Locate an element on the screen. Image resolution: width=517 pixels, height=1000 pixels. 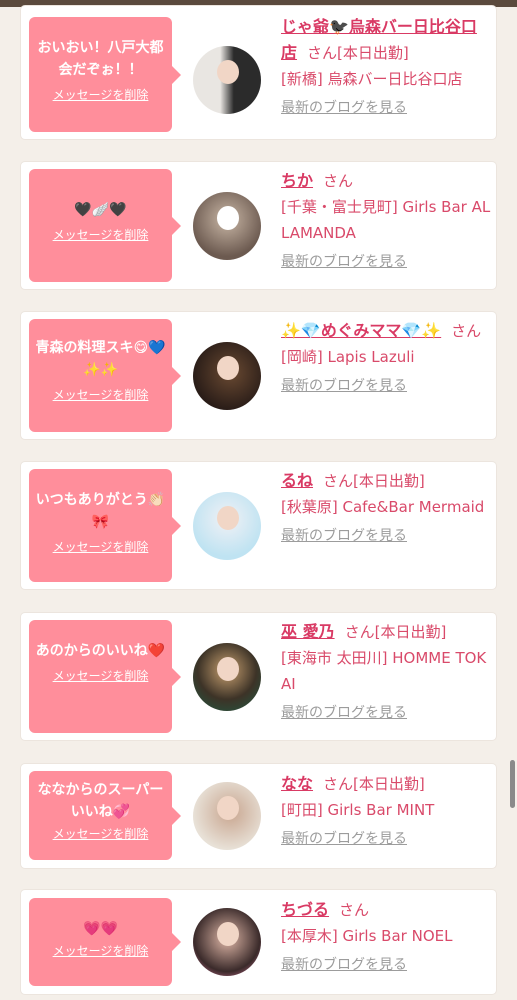
shop-name: [東海市 太田川] HOMME TOKAI is located at coordinates (384, 671).